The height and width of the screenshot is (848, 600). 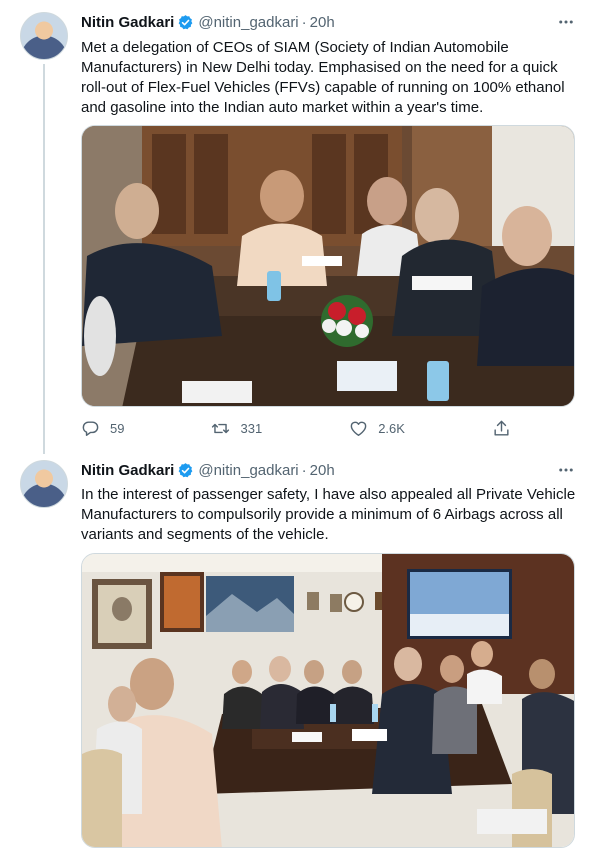 I want to click on thread-connector-line, so click(x=44, y=259).